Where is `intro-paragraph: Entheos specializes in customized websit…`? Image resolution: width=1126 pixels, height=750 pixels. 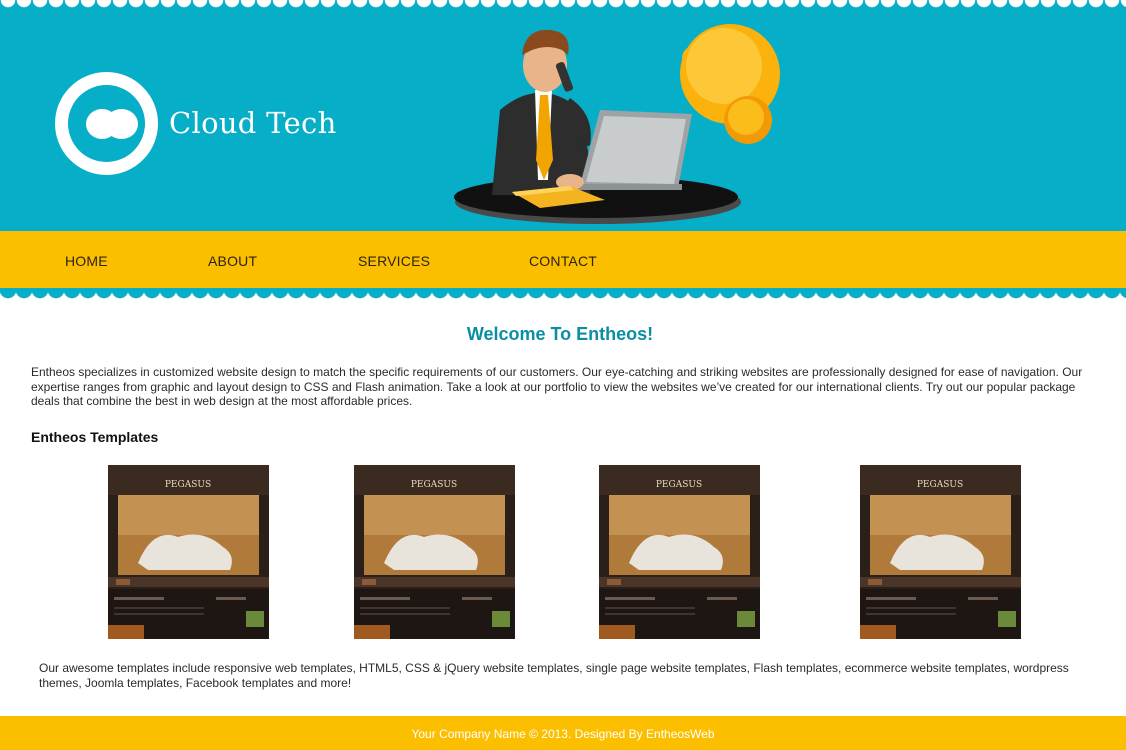 intro-paragraph: Entheos specializes in customized websit… is located at coordinates (557, 386).